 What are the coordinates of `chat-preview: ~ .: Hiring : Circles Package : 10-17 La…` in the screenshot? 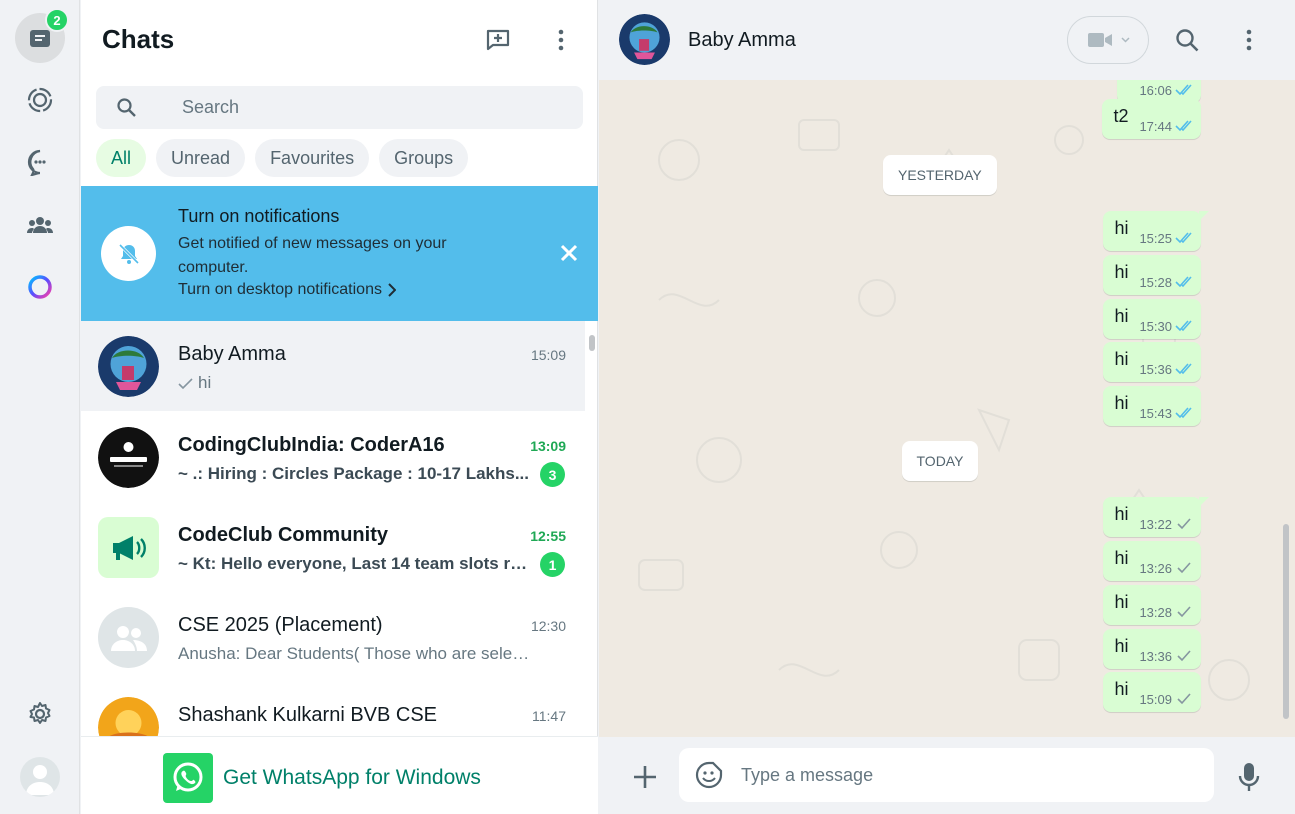 It's located at (354, 473).